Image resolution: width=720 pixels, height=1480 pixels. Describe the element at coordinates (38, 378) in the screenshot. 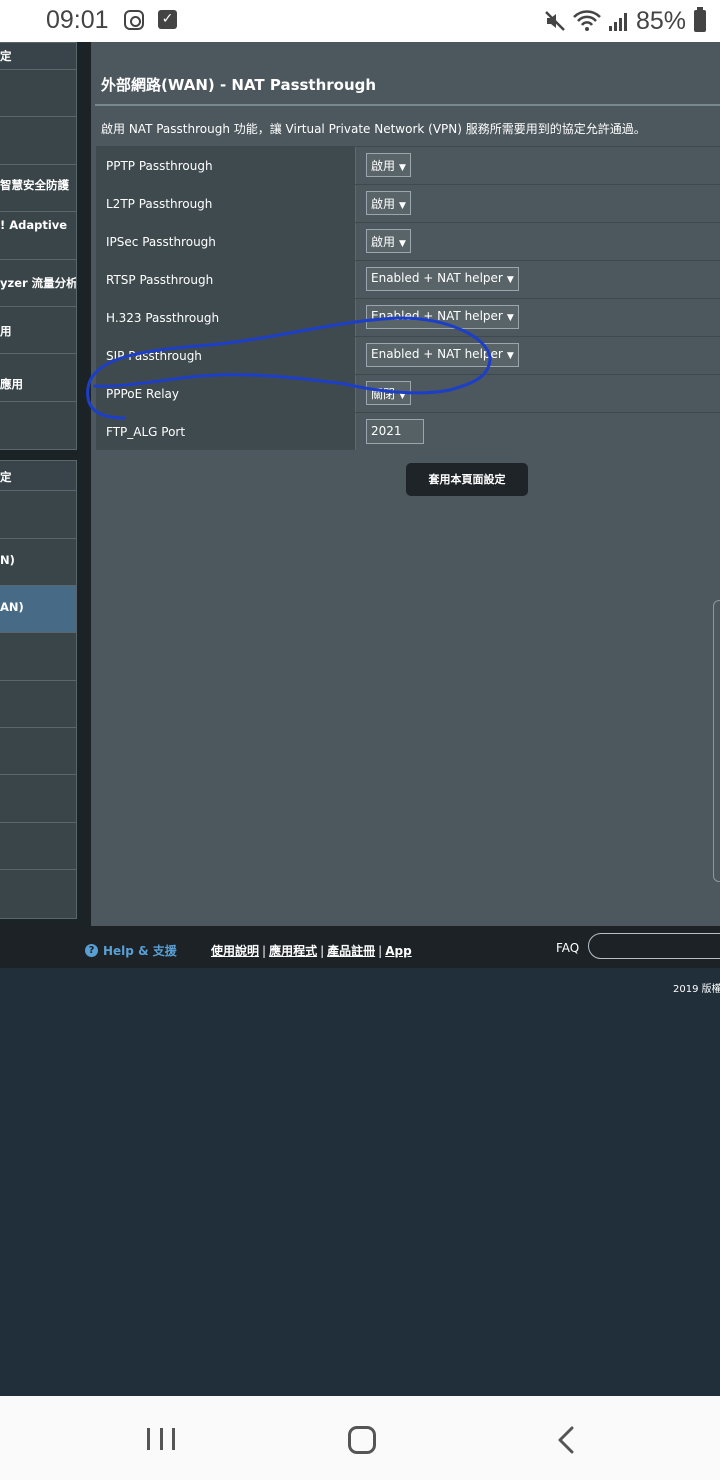

I see `sidebar-item: 應用` at that location.